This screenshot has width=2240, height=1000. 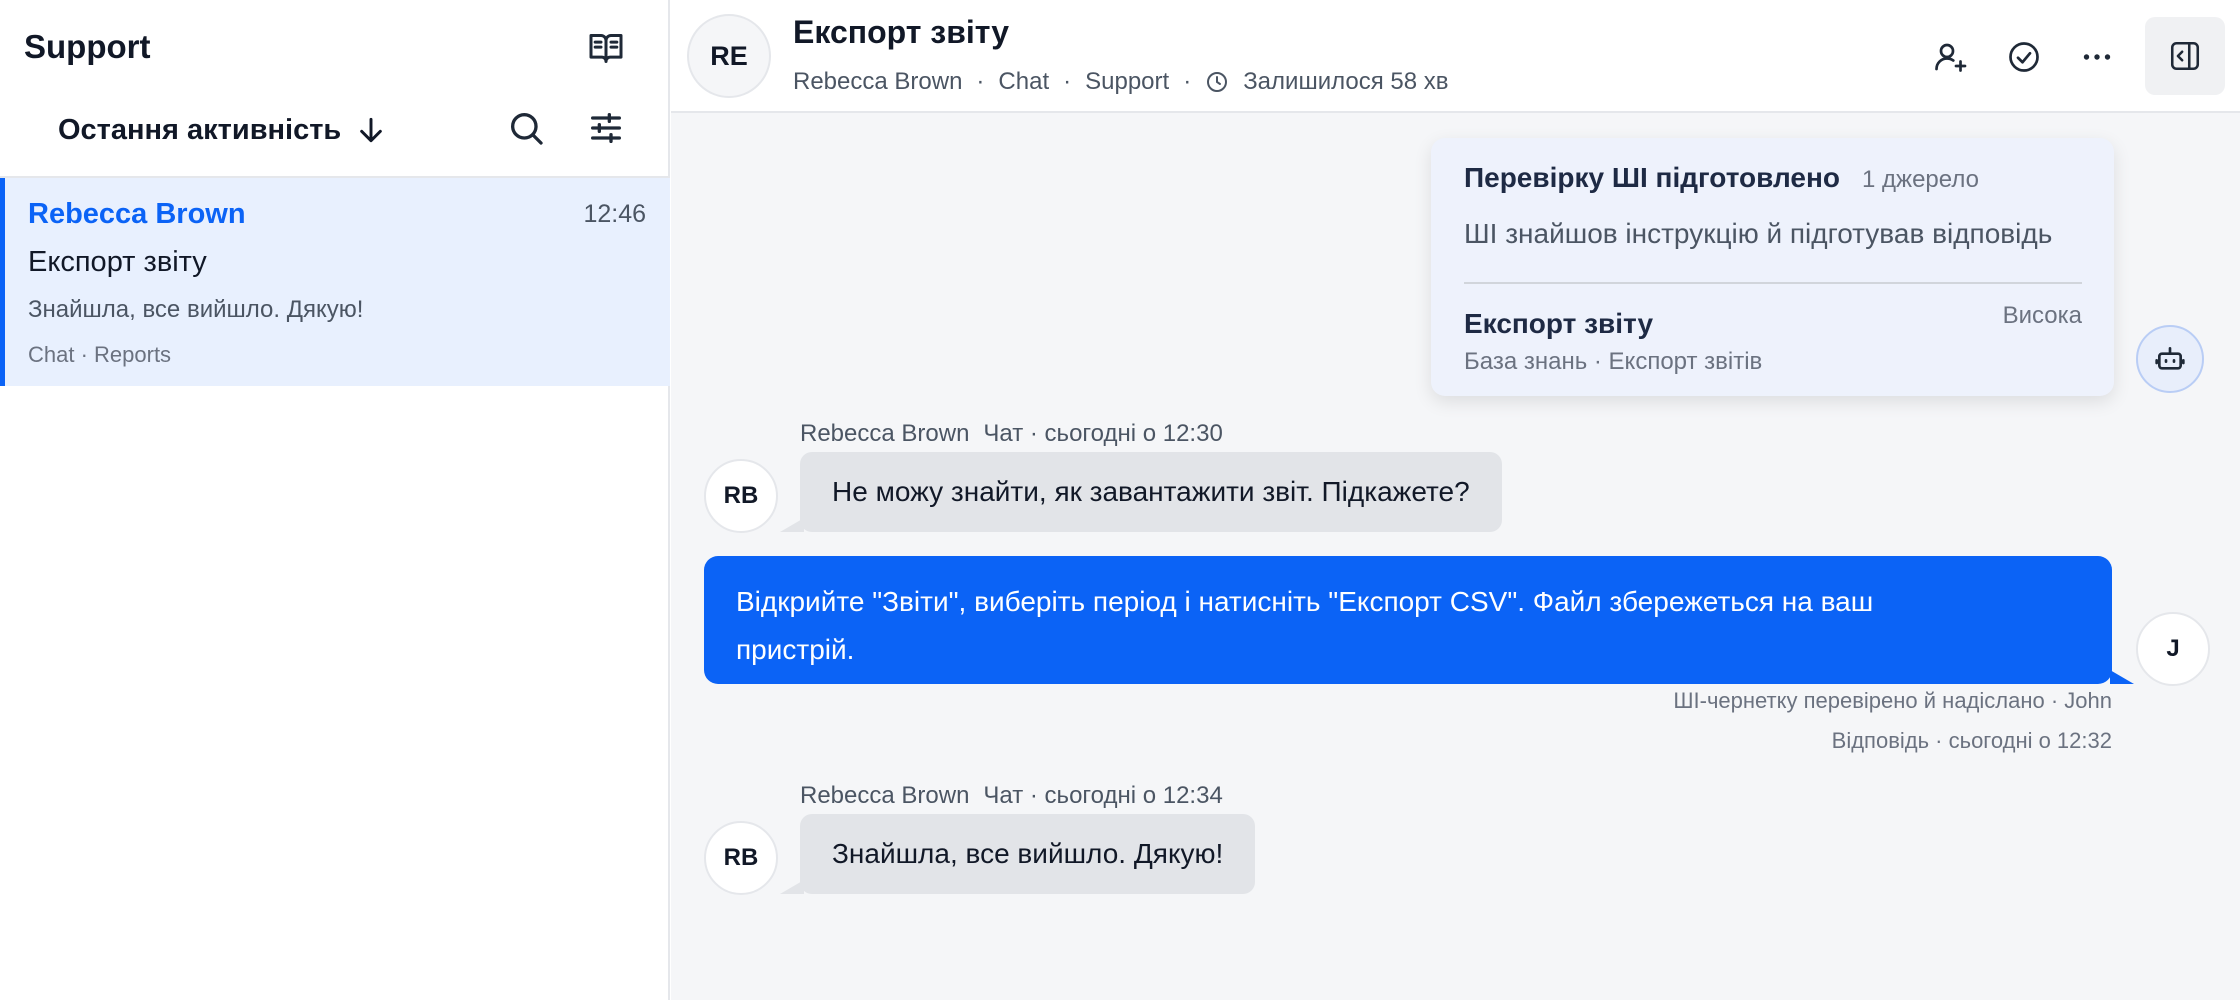 I want to click on ai-card-title: Перевірку ШІ підготовлено, so click(x=1652, y=177).